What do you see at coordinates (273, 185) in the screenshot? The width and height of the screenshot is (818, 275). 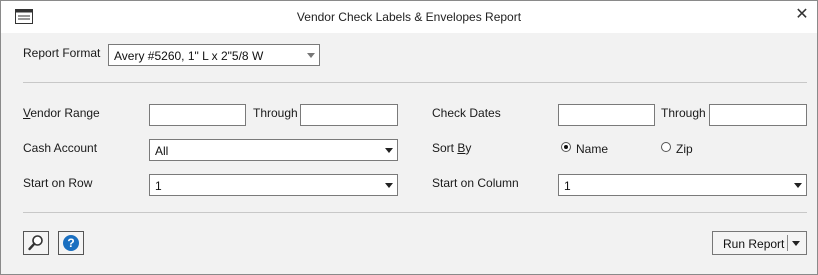 I see `start-on-row-select: 1` at bounding box center [273, 185].